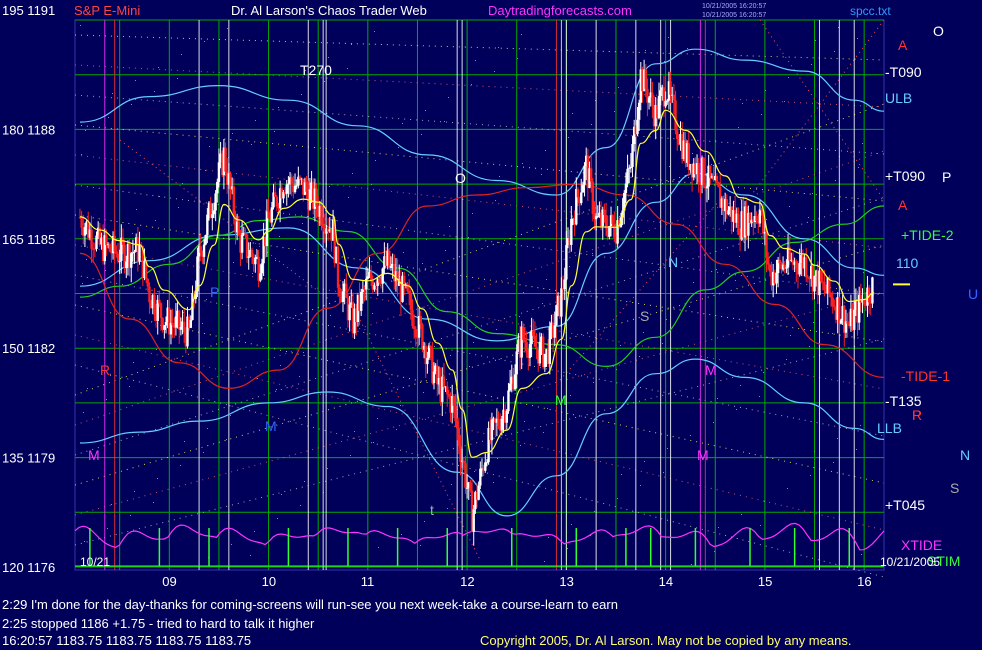  What do you see at coordinates (560, 10) in the screenshot?
I see `site-link: Daytradingforecasts.com` at bounding box center [560, 10].